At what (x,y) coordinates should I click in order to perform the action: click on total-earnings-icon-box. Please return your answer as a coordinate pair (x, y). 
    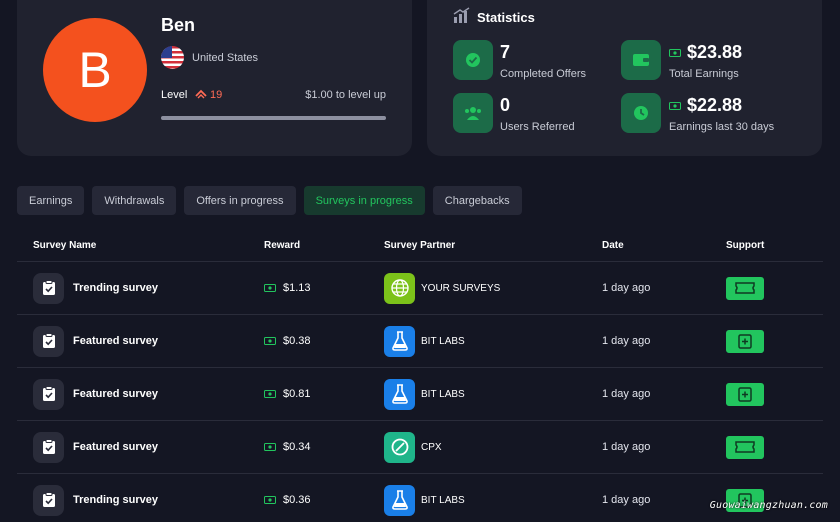
    Looking at the image, I should click on (641, 60).